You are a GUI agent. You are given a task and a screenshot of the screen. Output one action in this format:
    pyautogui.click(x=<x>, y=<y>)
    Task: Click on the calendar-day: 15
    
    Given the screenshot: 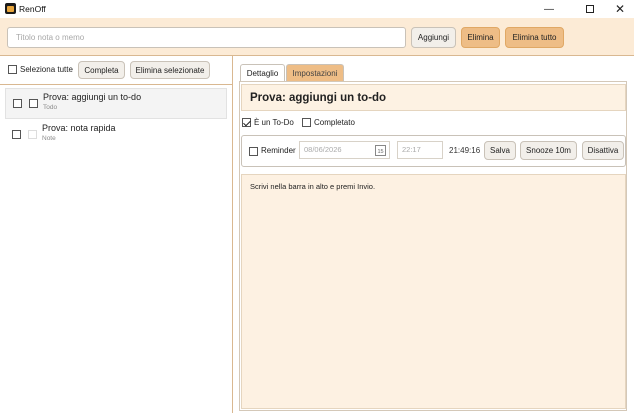 What is the action you would take?
    pyautogui.click(x=380, y=152)
    